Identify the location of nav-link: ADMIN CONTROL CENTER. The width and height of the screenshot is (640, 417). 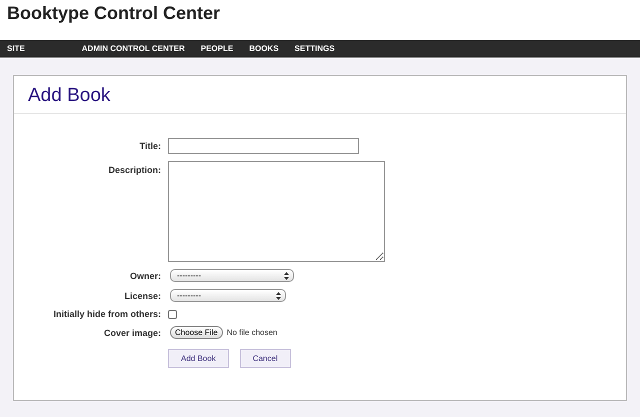
(133, 48).